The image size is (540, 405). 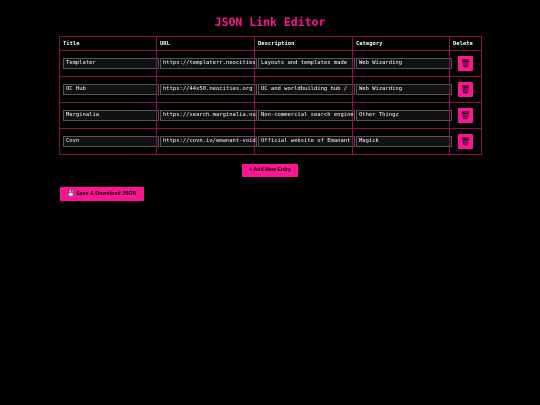 I want to click on save-download-label: Save & Download JSON, so click(x=106, y=194).